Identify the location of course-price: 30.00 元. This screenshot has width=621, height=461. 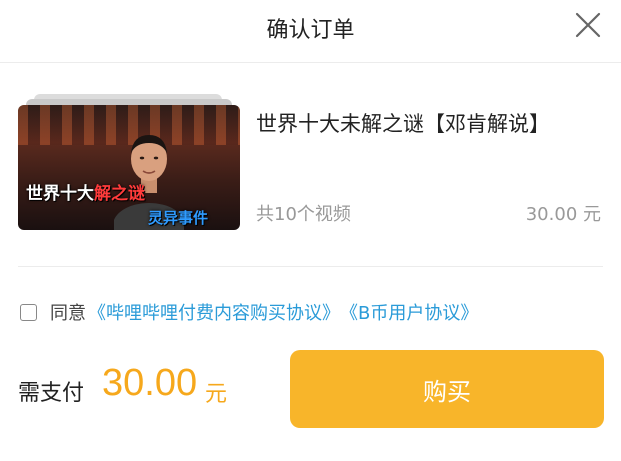
(563, 214).